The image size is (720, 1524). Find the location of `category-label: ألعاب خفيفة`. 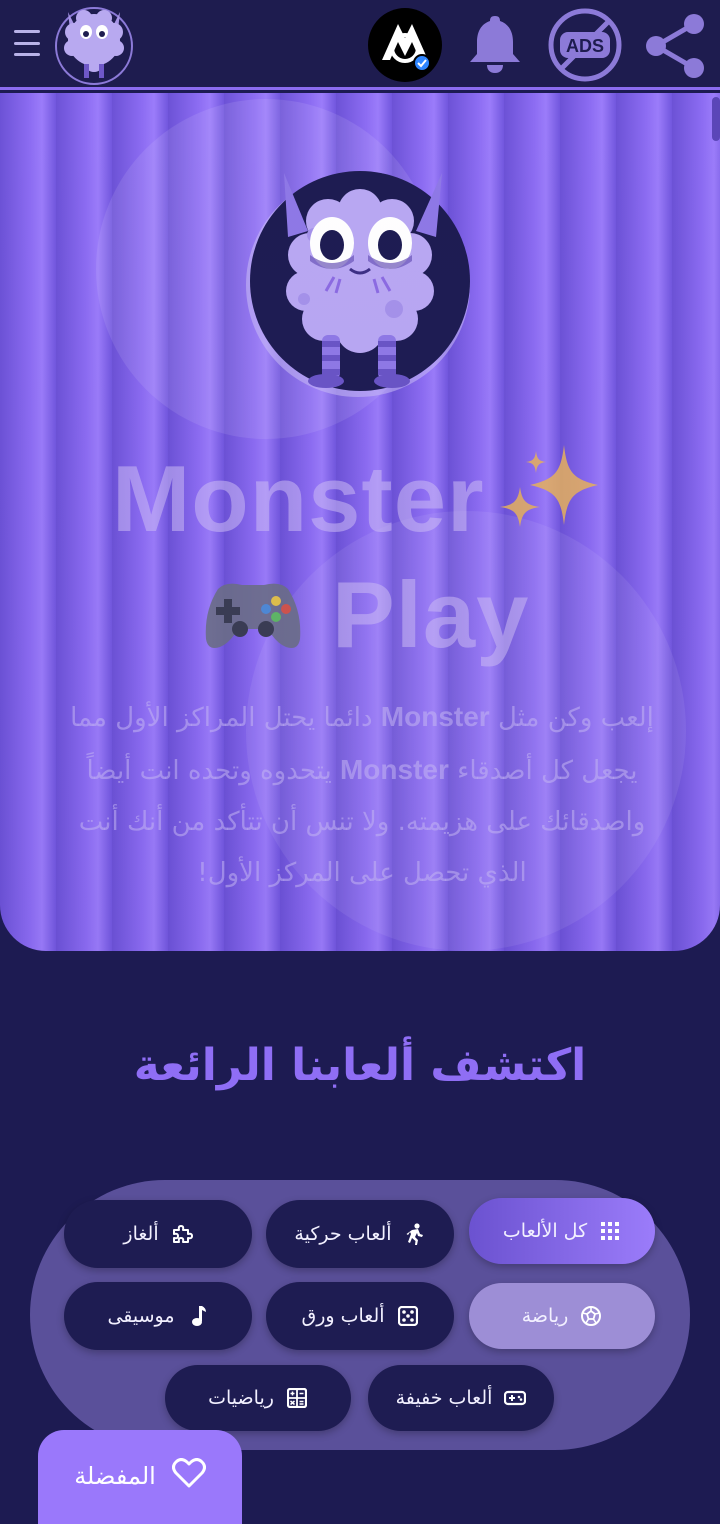

category-label: ألعاب خفيفة is located at coordinates (444, 1398).